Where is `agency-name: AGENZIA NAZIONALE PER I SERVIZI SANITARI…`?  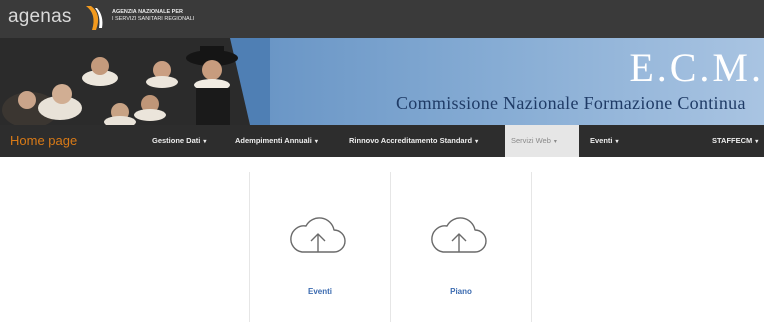 agency-name: AGENZIA NAZIONALE PER I SERVIZI SANITARI… is located at coordinates (167, 16).